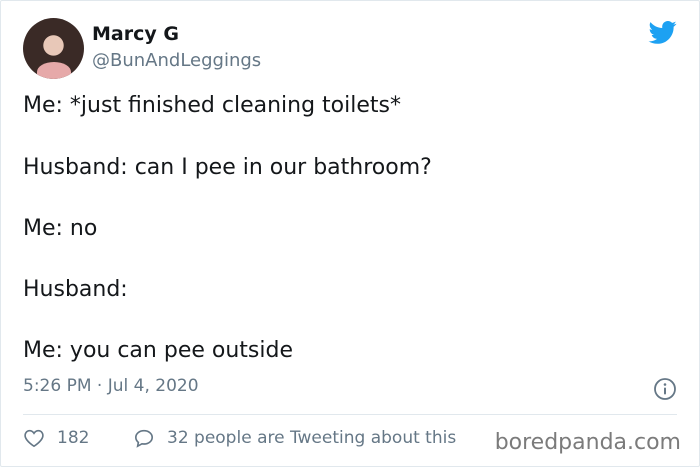 The width and height of the screenshot is (700, 467). What do you see at coordinates (176, 60) in the screenshot?
I see `author-handle: @BunAndLeggings` at bounding box center [176, 60].